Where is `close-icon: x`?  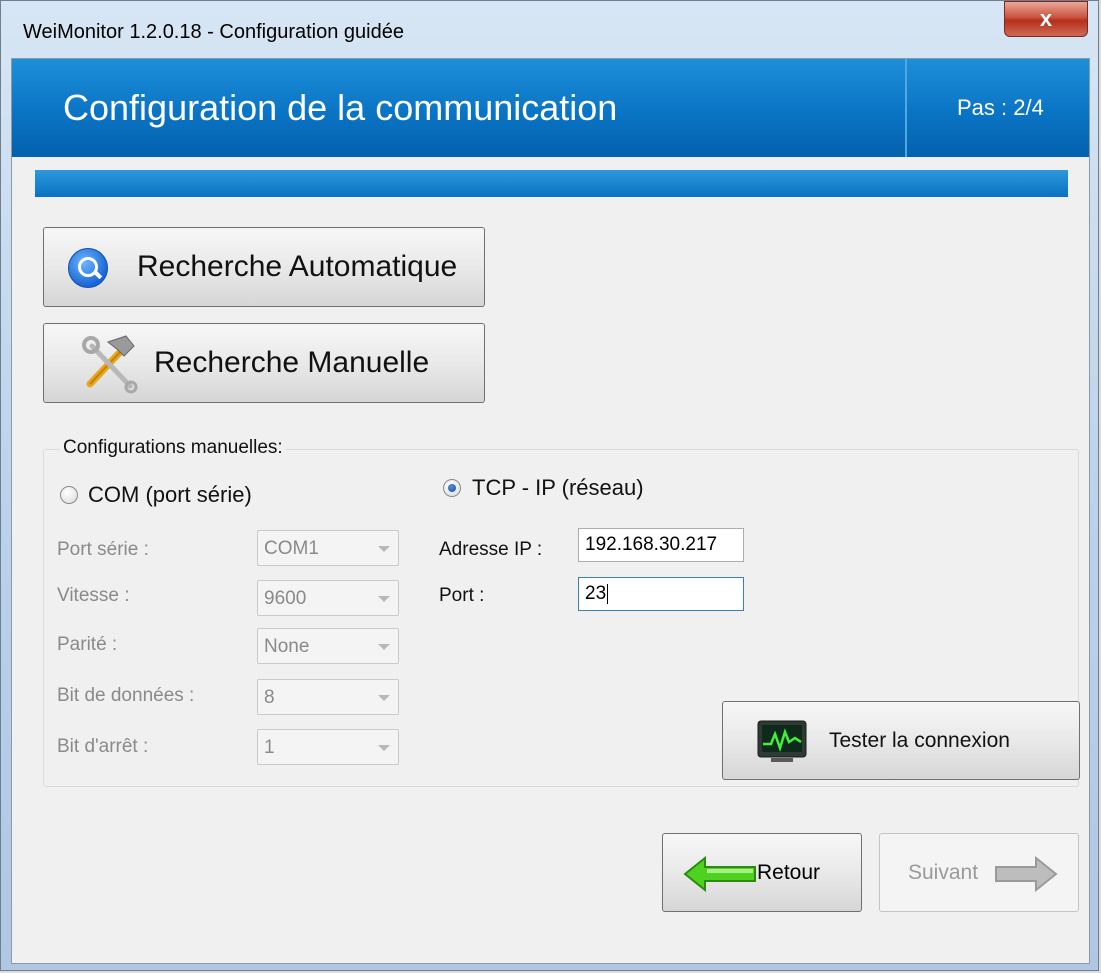
close-icon: x is located at coordinates (1046, 18).